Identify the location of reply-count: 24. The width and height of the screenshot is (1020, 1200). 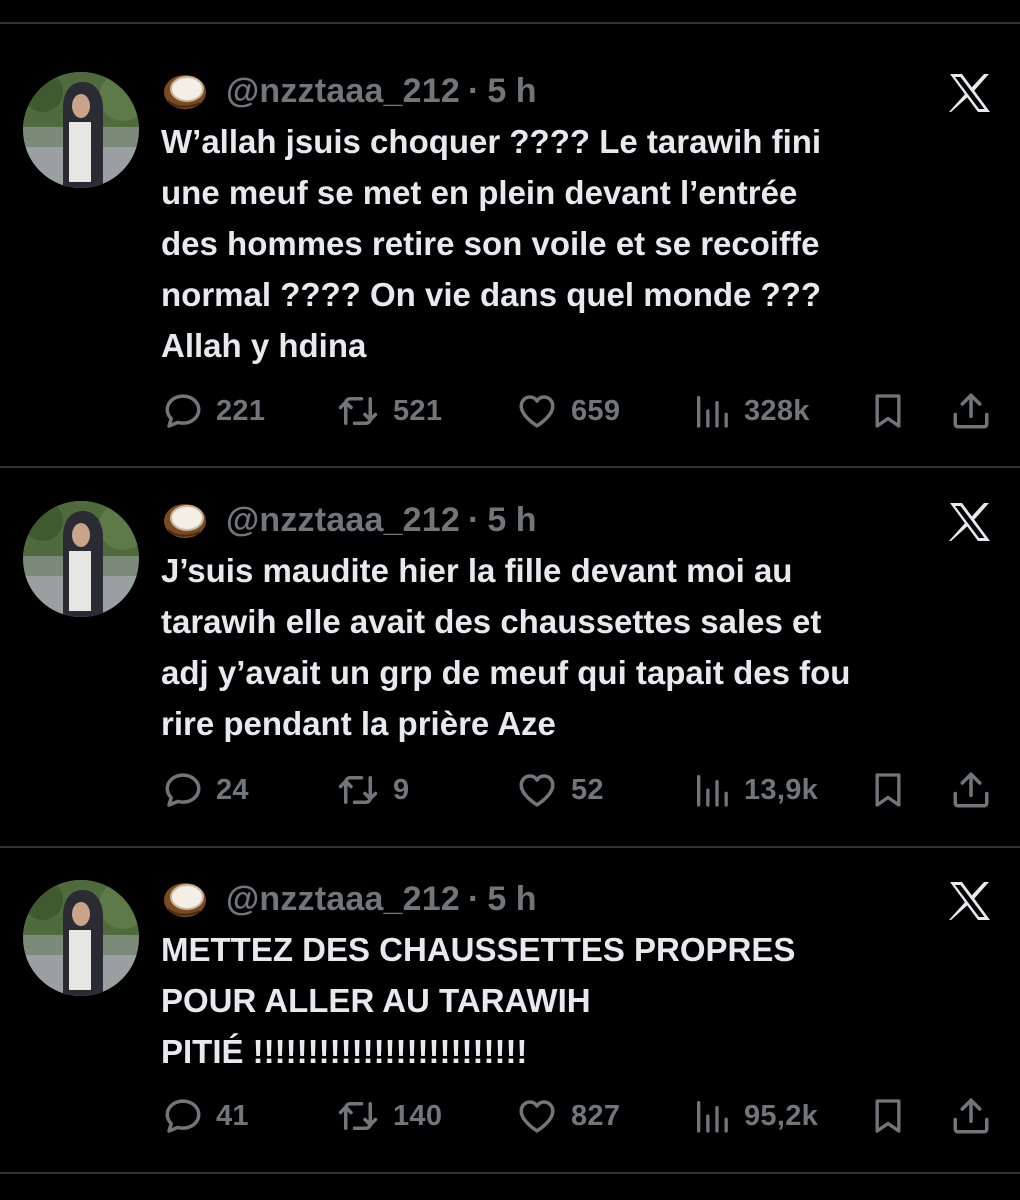
(232, 789).